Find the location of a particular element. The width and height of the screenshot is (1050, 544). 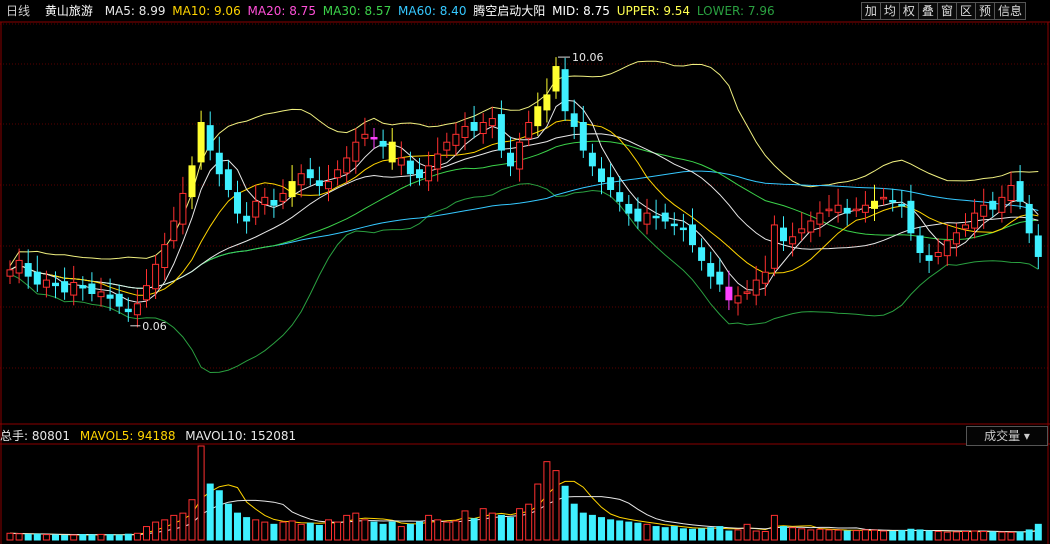

mavol10-value: MAVOL10: 152081 is located at coordinates (241, 436).